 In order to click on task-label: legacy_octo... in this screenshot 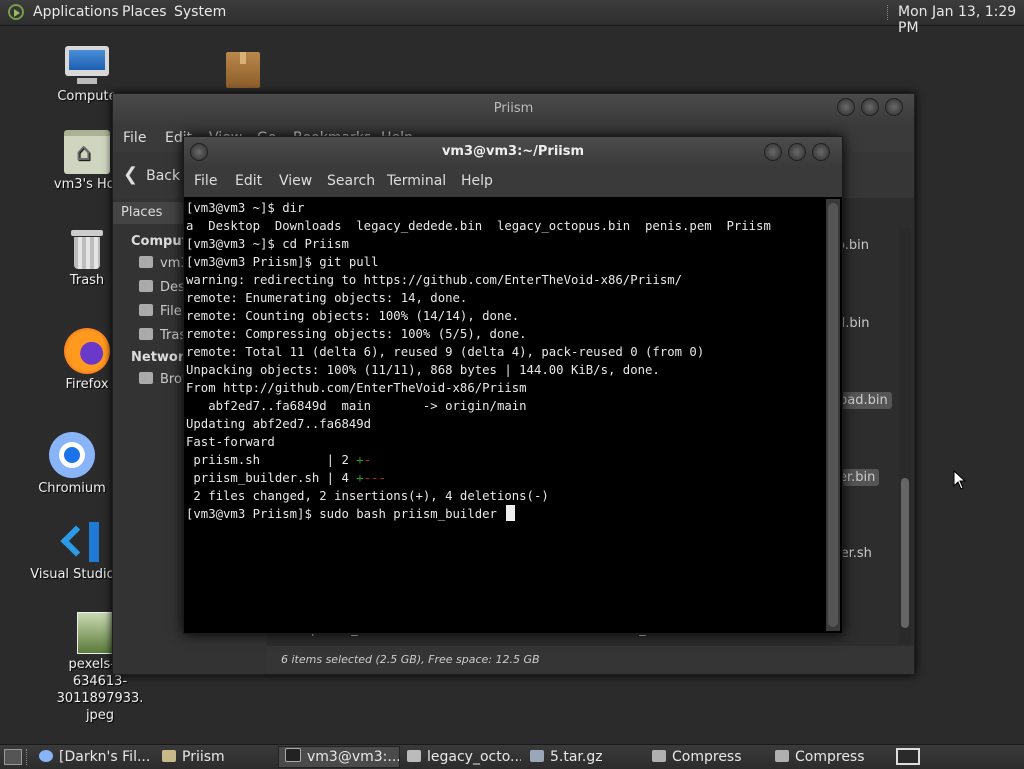, I will do `click(474, 757)`.